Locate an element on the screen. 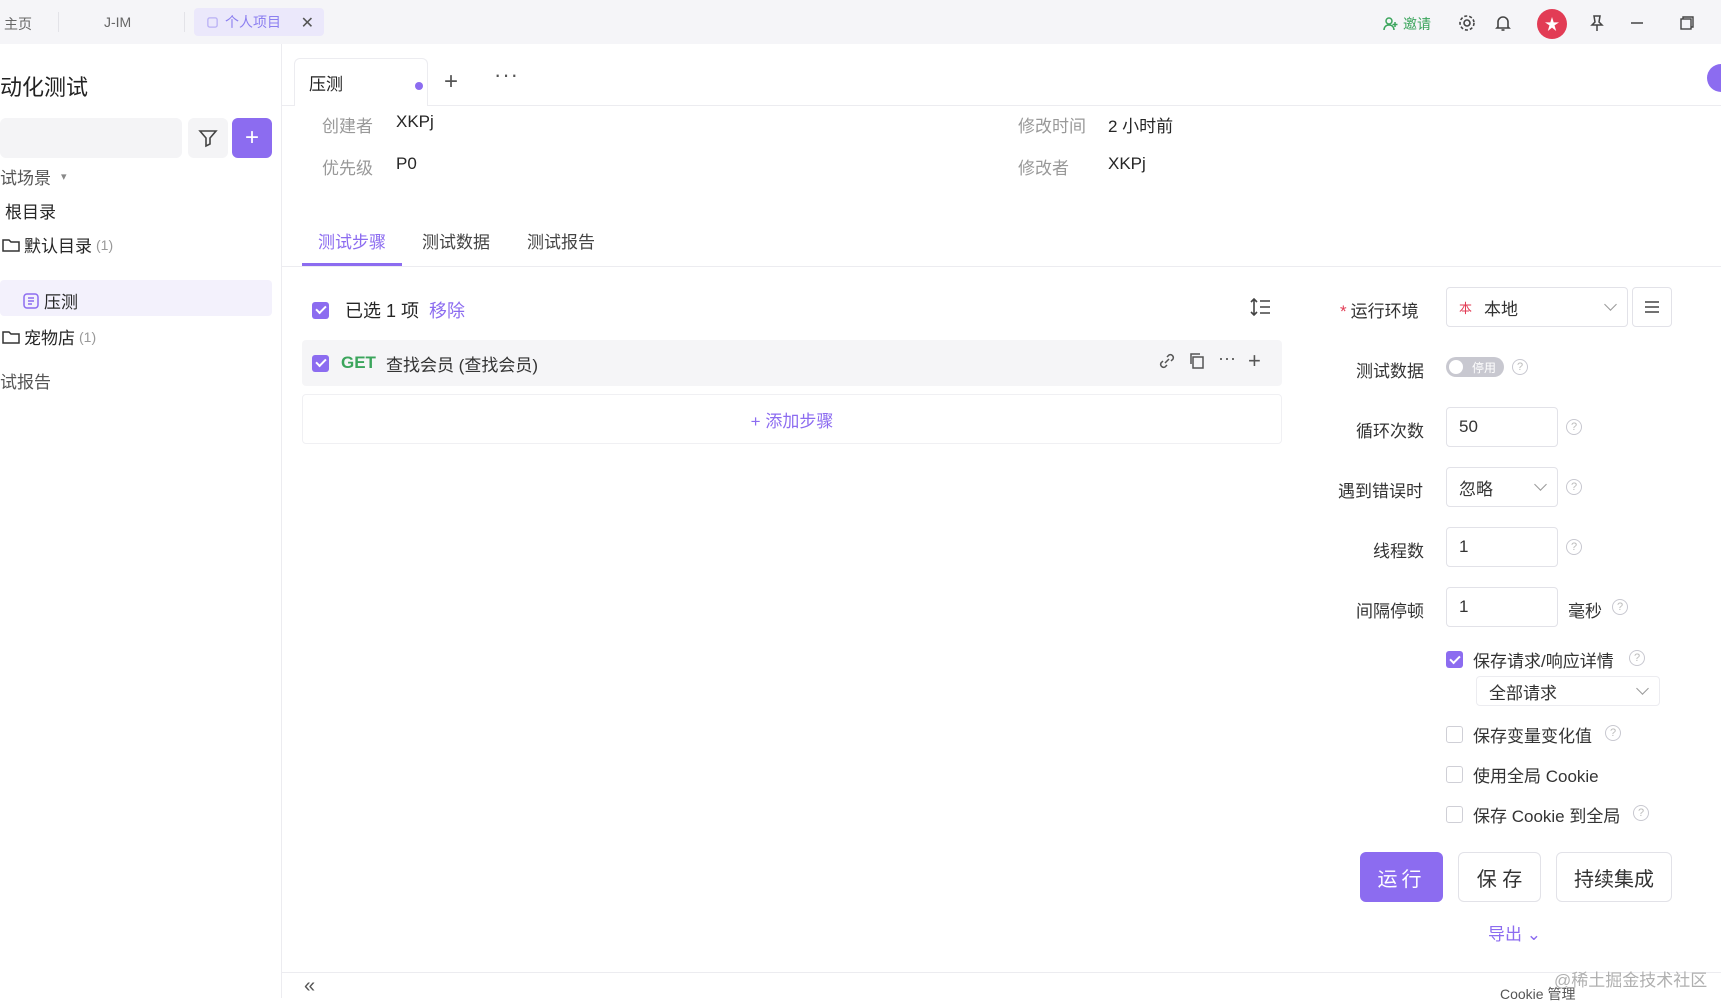 Image resolution: width=1721 pixels, height=1004 pixels. remove-link: 移除 is located at coordinates (447, 310).